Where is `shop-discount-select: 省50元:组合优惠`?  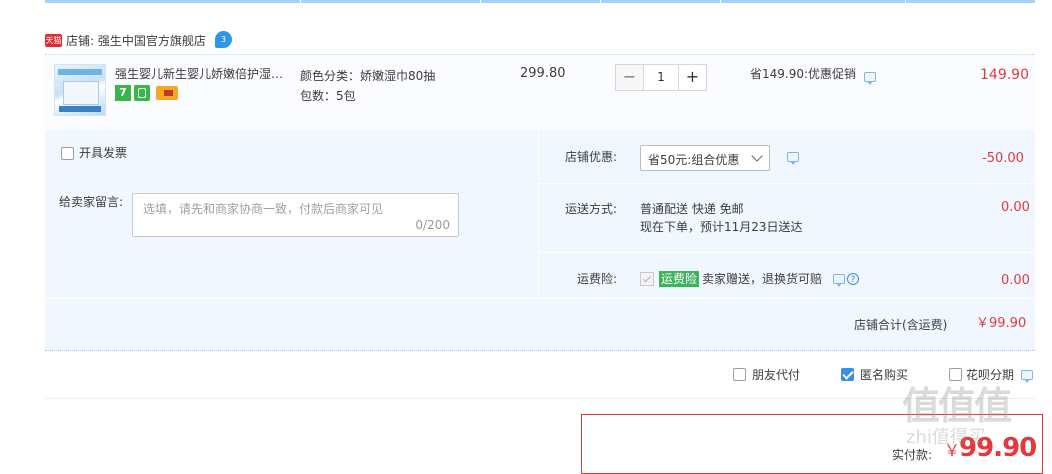
shop-discount-select: 省50元:组合优惠 is located at coordinates (705, 158).